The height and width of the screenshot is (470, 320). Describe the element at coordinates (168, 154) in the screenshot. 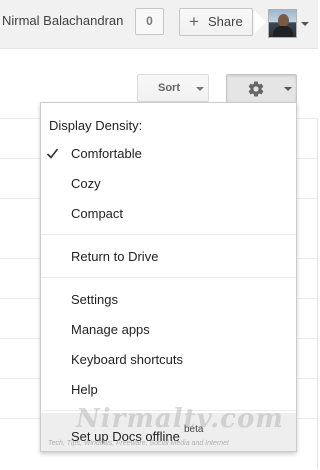

I see `menu-item-comfortable: Comfortable` at that location.